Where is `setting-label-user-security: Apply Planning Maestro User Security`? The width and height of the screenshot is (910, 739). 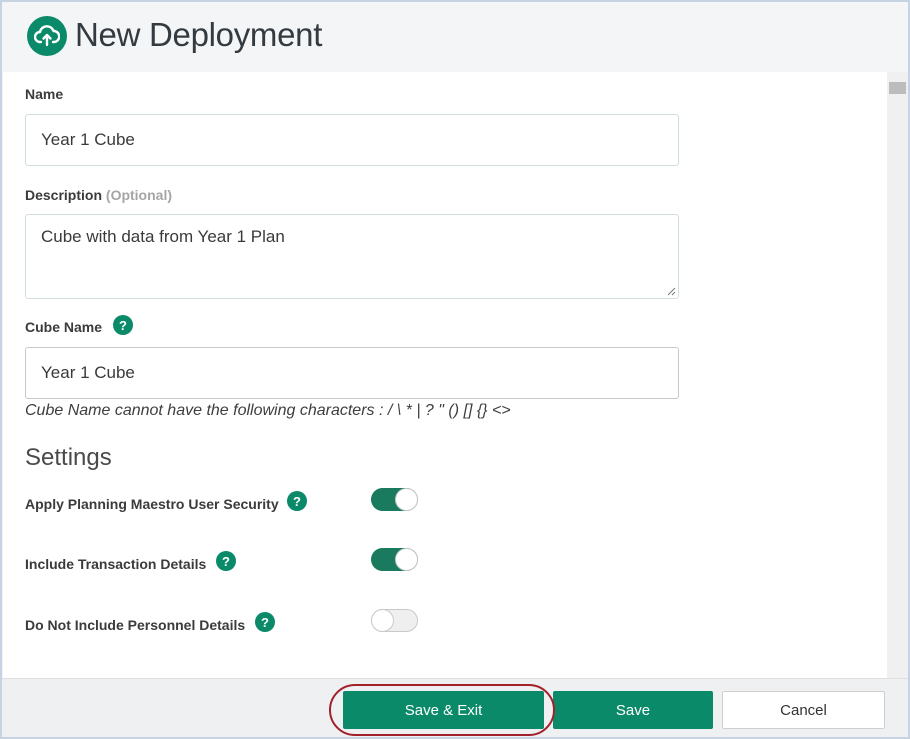 setting-label-user-security: Apply Planning Maestro User Security is located at coordinates (152, 504).